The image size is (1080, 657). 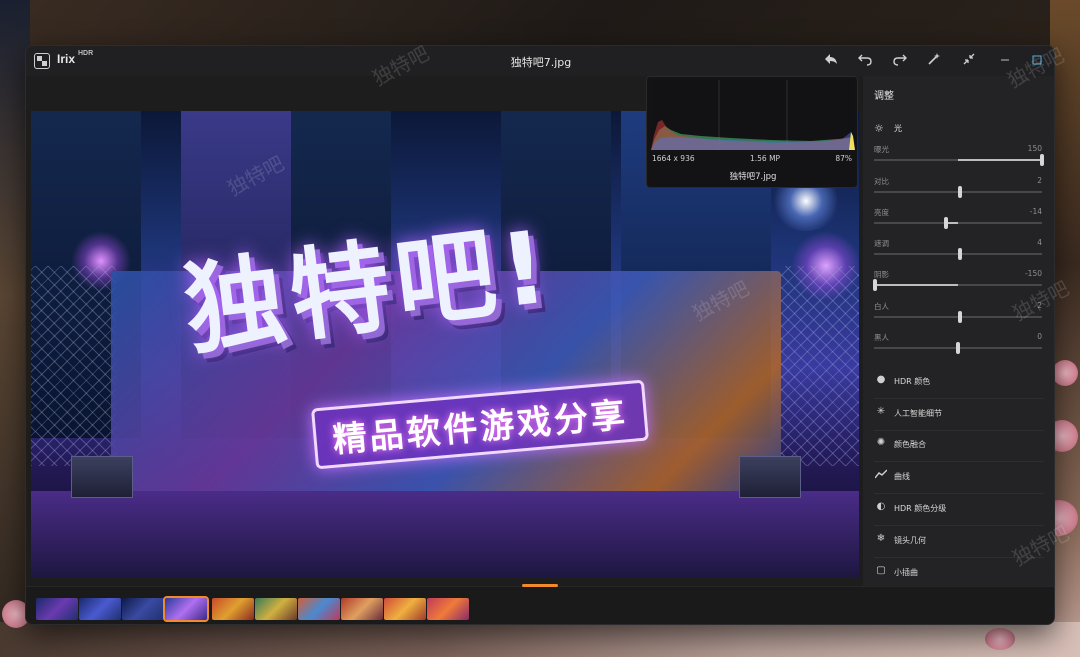 I want to click on menu-label: HDR 颜色, so click(x=912, y=381).